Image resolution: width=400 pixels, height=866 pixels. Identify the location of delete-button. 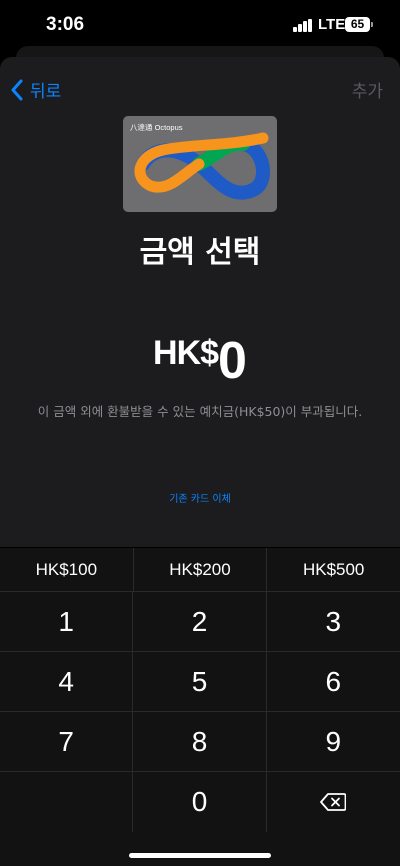
(333, 802).